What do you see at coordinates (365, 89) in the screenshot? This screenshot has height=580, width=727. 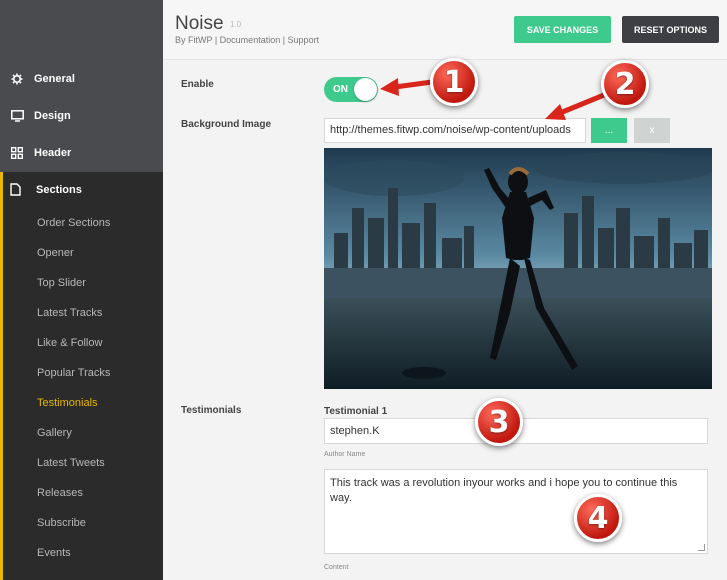 I see `toggle-knob` at bounding box center [365, 89].